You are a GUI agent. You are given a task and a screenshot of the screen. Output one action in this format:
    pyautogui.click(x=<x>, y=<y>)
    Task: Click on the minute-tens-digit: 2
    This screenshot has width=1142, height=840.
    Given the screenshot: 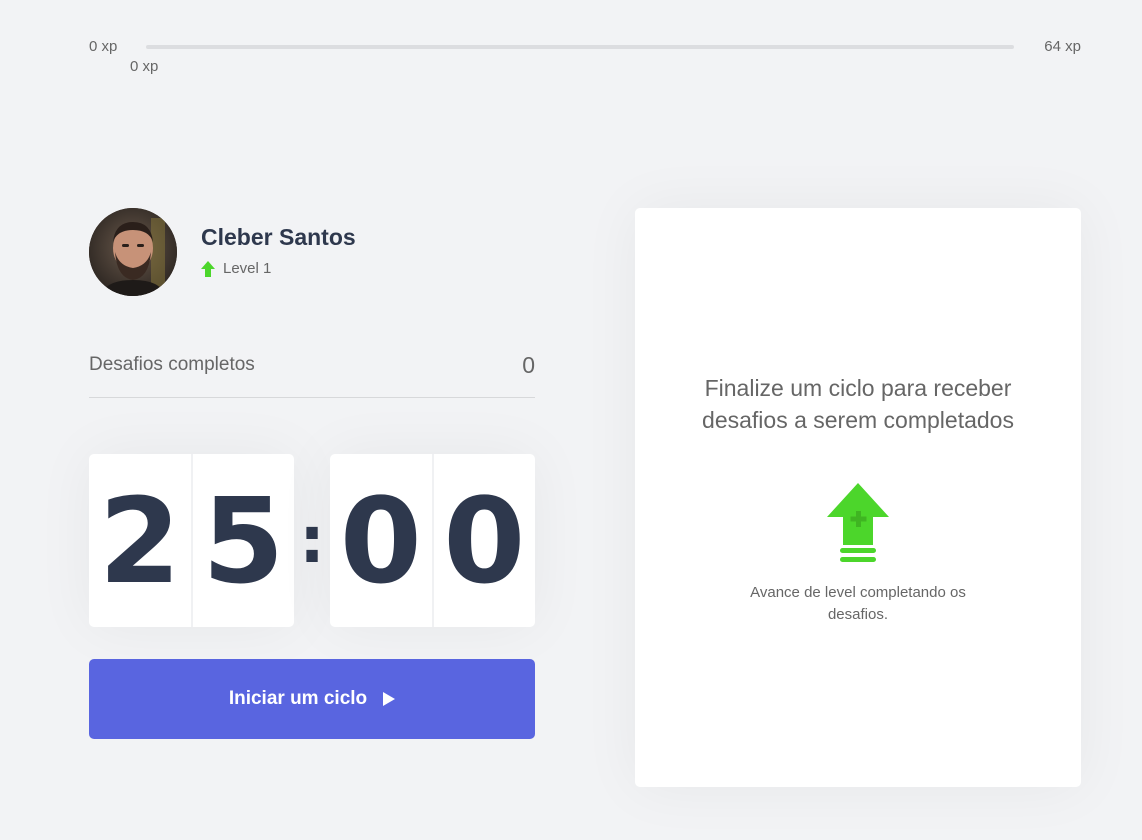 What is the action you would take?
    pyautogui.click(x=140, y=540)
    